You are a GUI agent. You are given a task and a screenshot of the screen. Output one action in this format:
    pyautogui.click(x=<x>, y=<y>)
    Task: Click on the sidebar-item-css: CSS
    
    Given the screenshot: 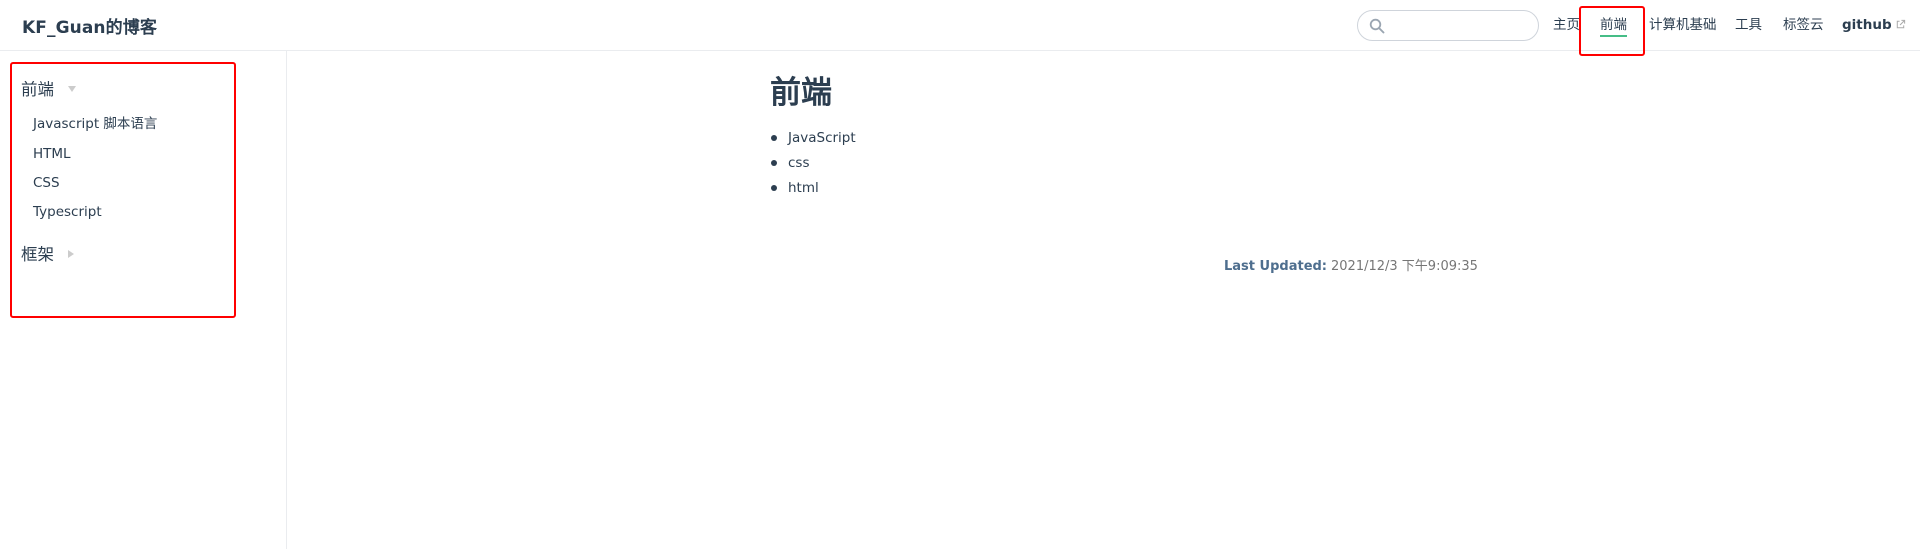 What is the action you would take?
    pyautogui.click(x=46, y=183)
    